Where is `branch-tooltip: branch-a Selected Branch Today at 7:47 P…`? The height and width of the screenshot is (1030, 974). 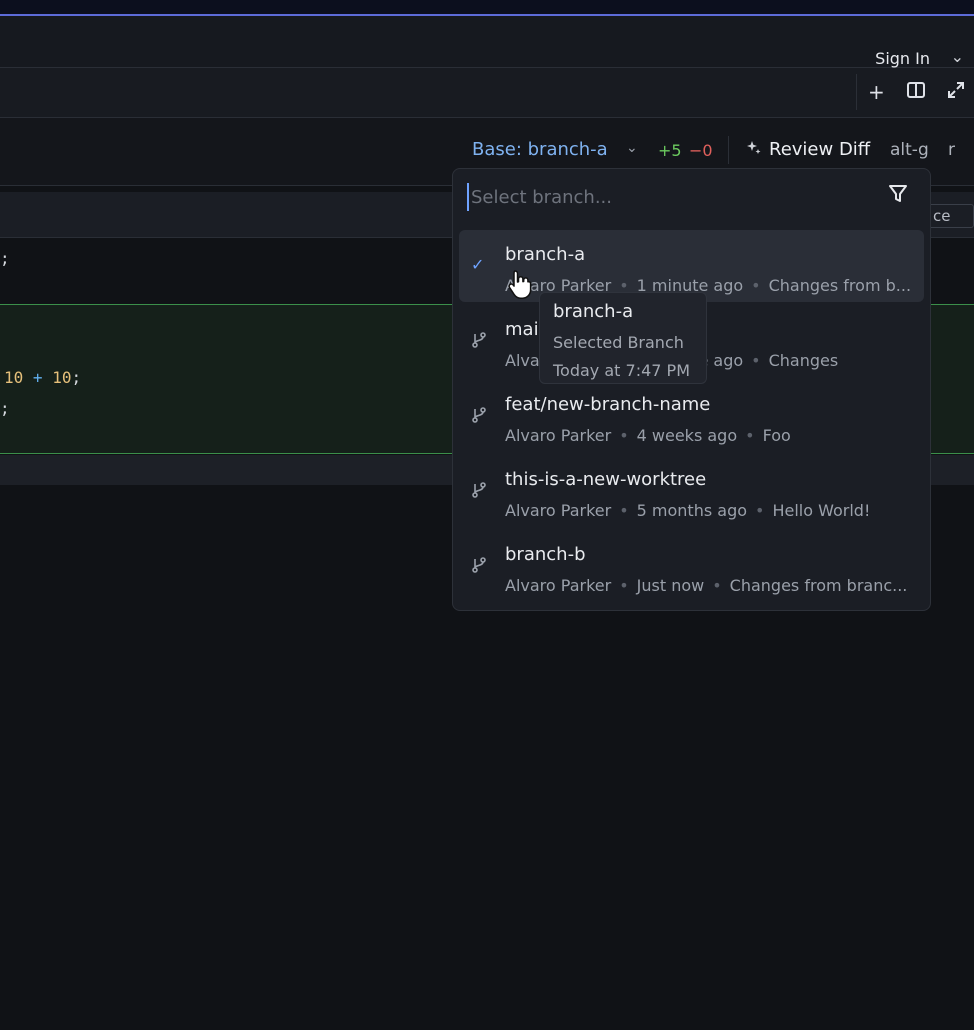
branch-tooltip: branch-a Selected Branch Today at 7:47 P… is located at coordinates (623, 338).